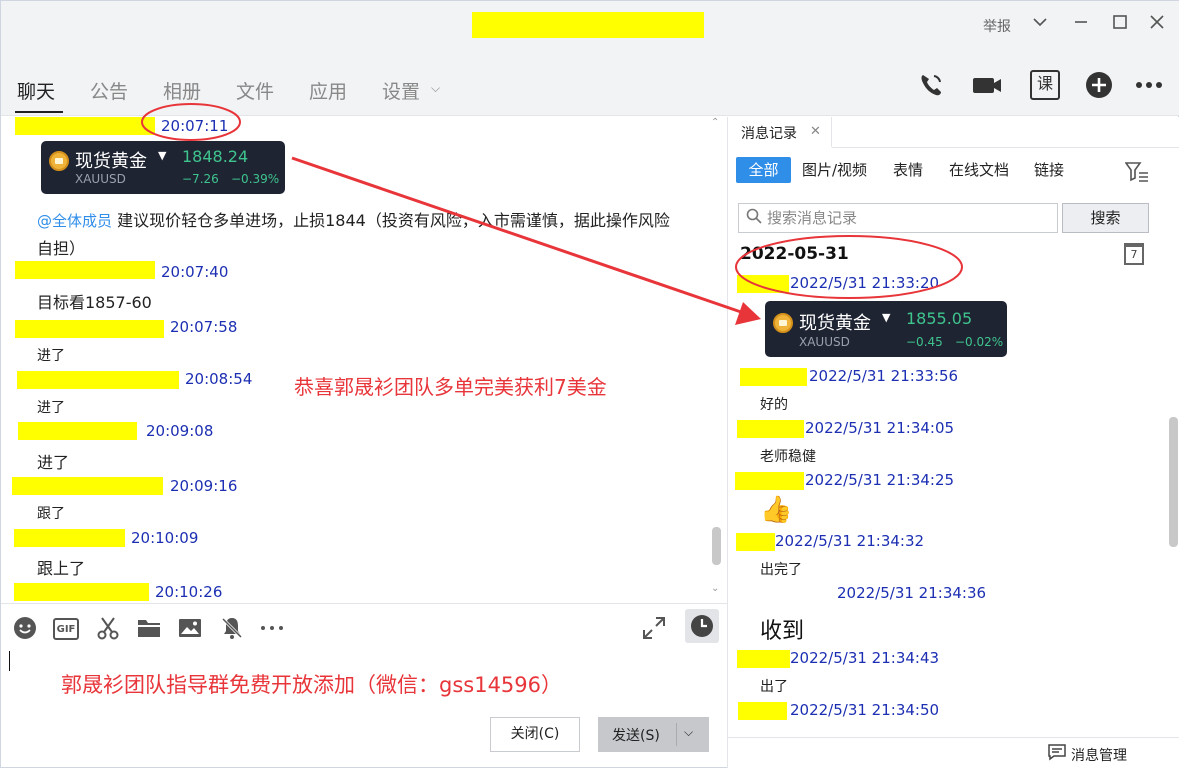 The image size is (1179, 768). I want to click on history-time: 2022/5/31 21:34:43, so click(865, 658).